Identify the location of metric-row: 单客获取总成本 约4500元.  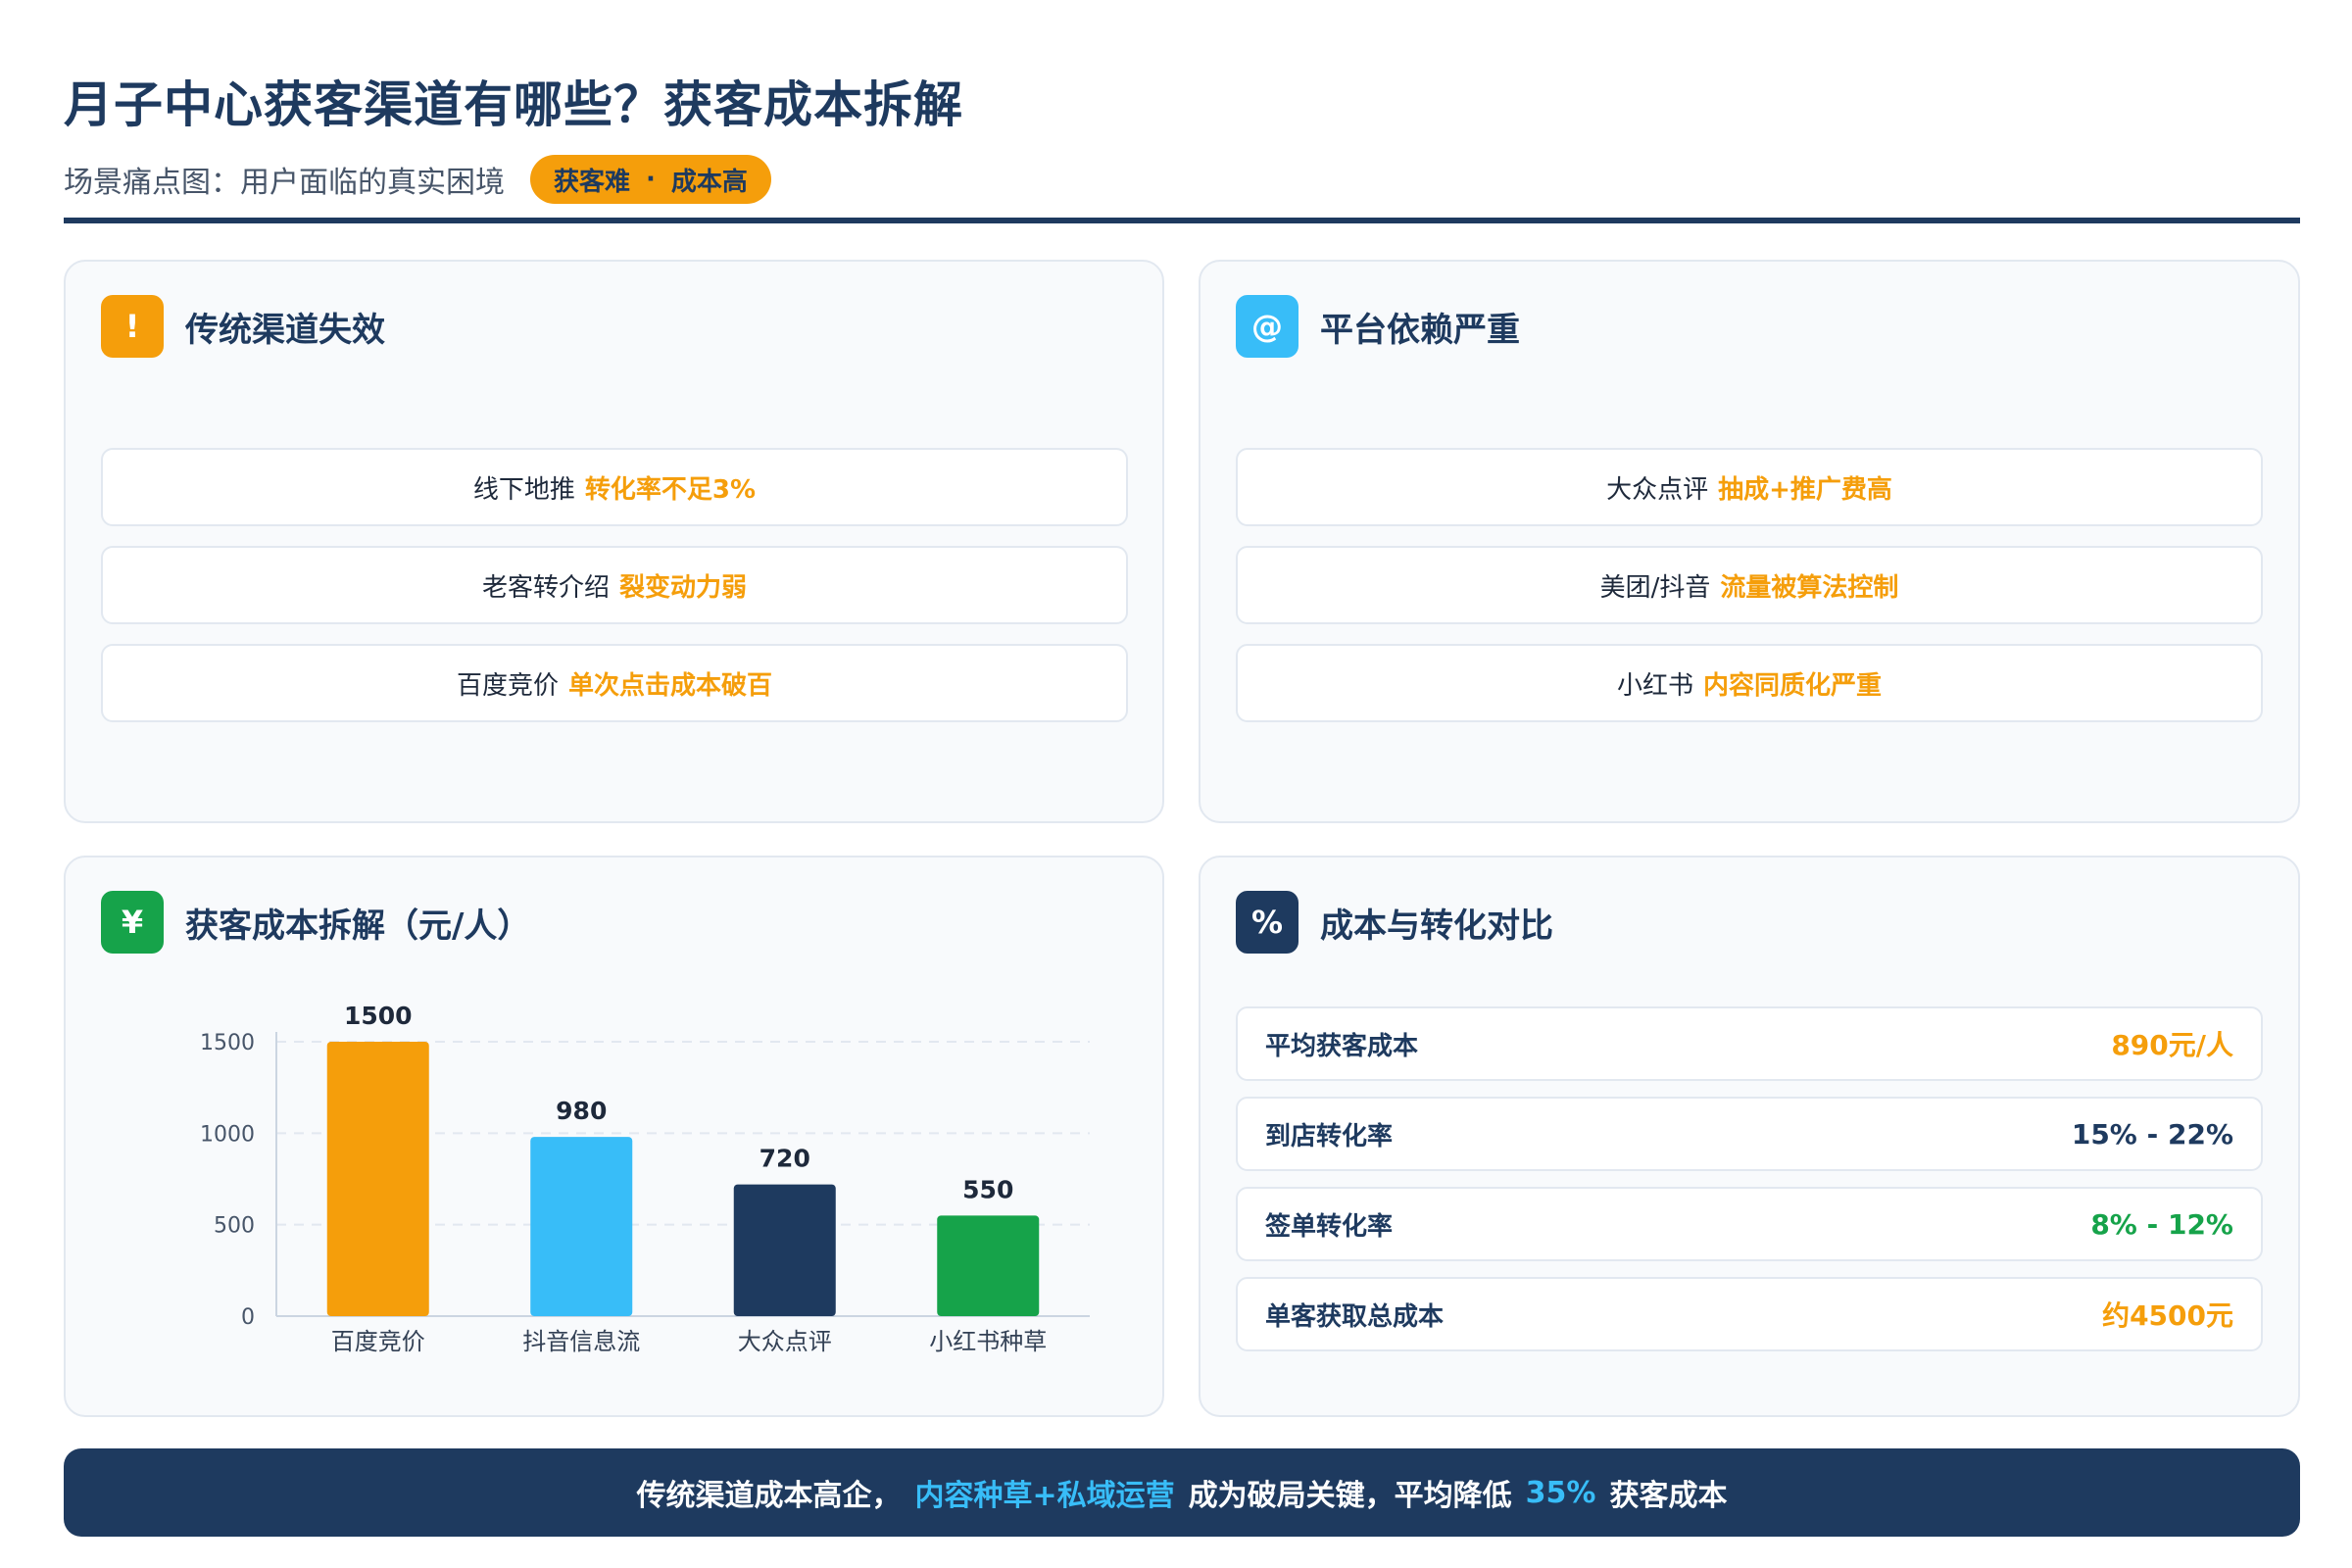
(1749, 1314).